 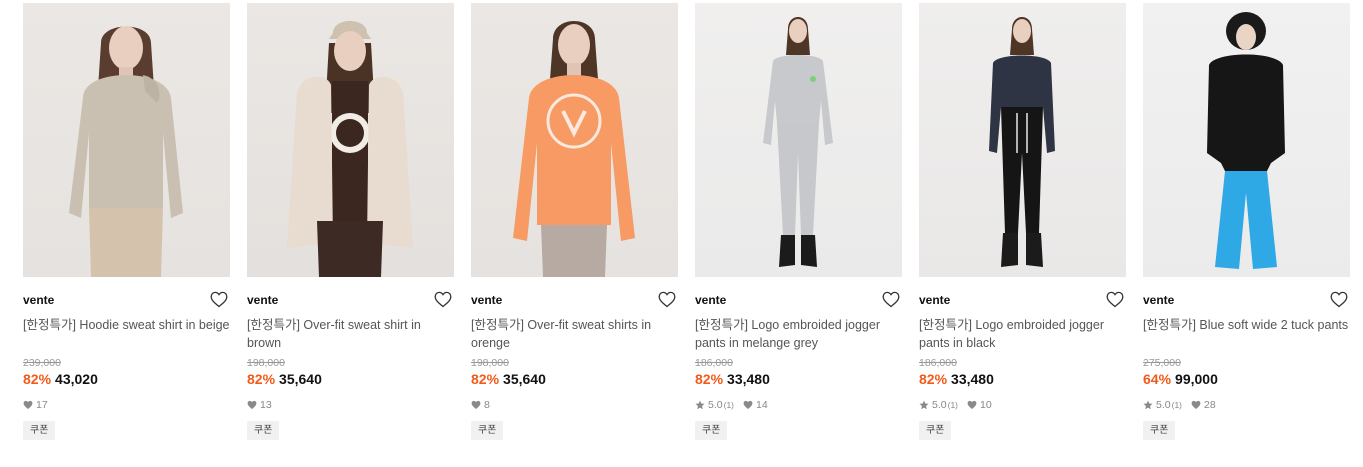 I want to click on product-name: [한정특가] Over-fit sweat shirts in orenge, so click(x=574, y=334).